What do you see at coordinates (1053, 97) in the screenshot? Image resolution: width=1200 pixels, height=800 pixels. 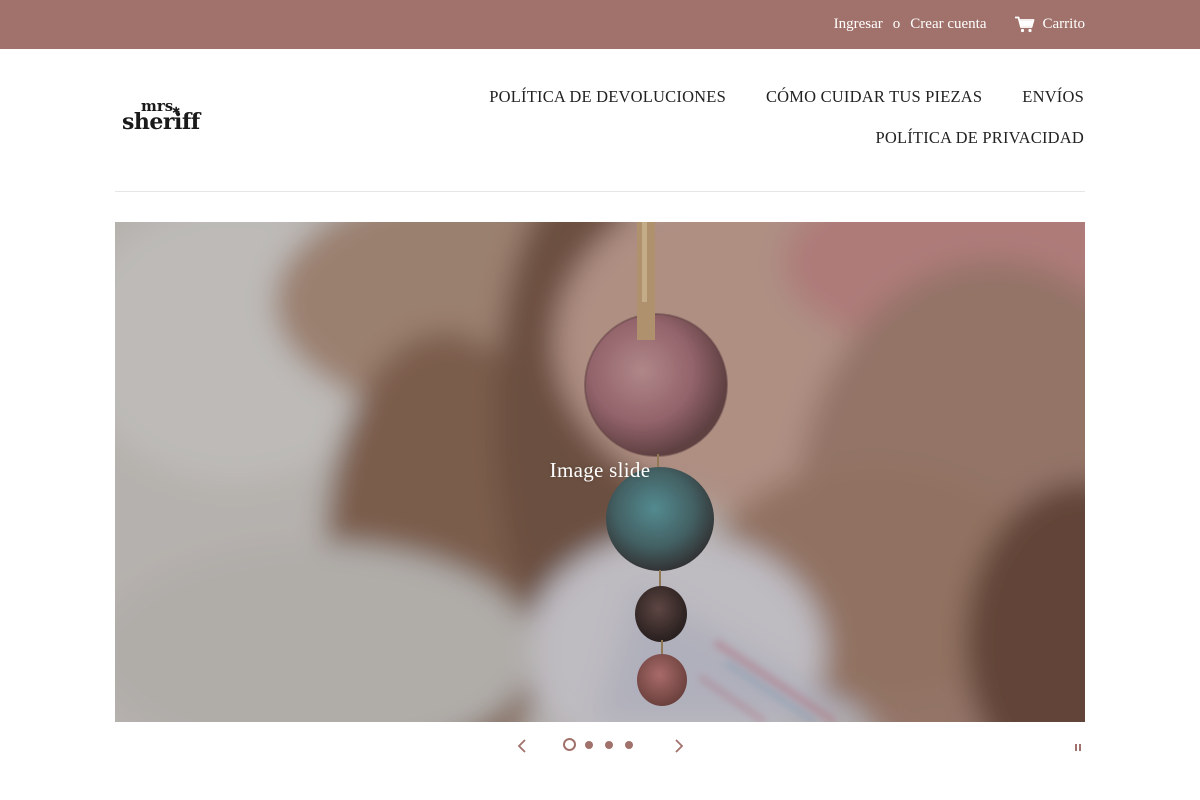 I see `nav-link-shipping: ENVÍOS` at bounding box center [1053, 97].